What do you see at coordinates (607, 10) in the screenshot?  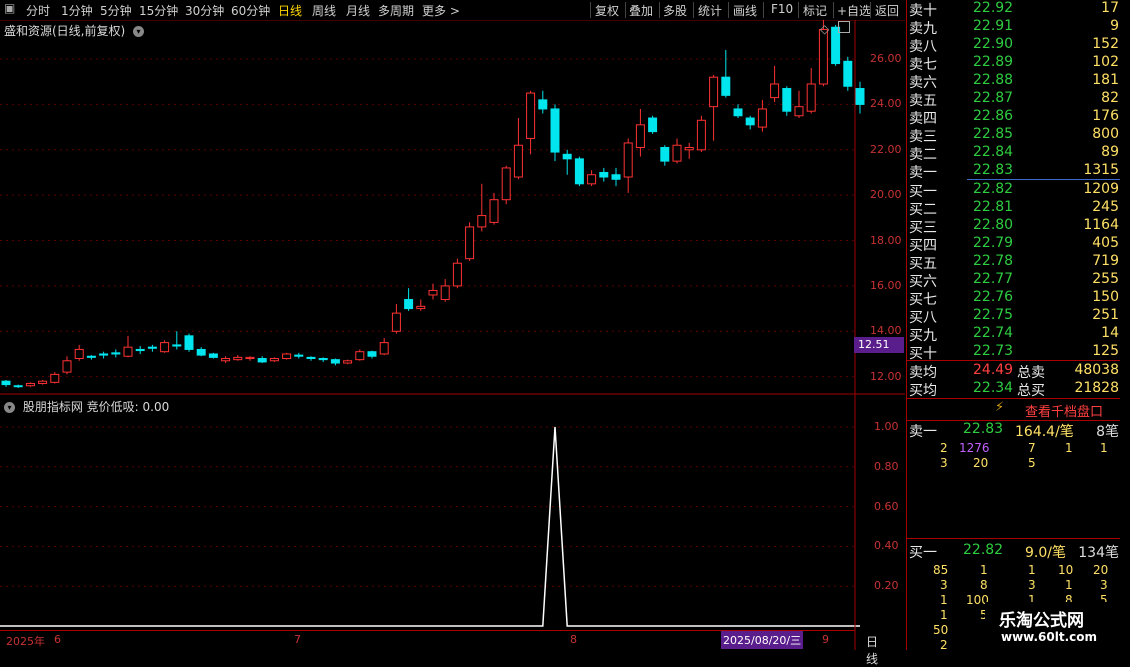 I see `tool-button-0: 复权` at bounding box center [607, 10].